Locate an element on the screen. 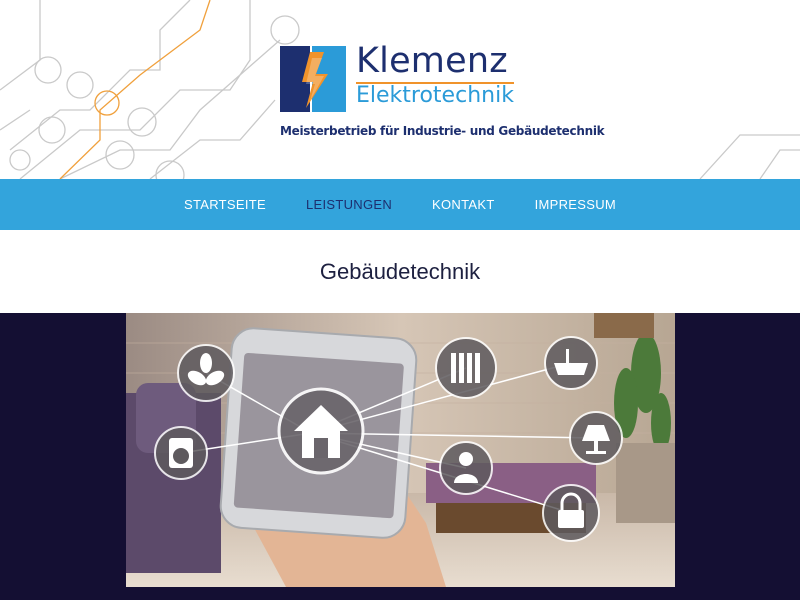 The width and height of the screenshot is (800, 600). lamp-icon is located at coordinates (596, 438).